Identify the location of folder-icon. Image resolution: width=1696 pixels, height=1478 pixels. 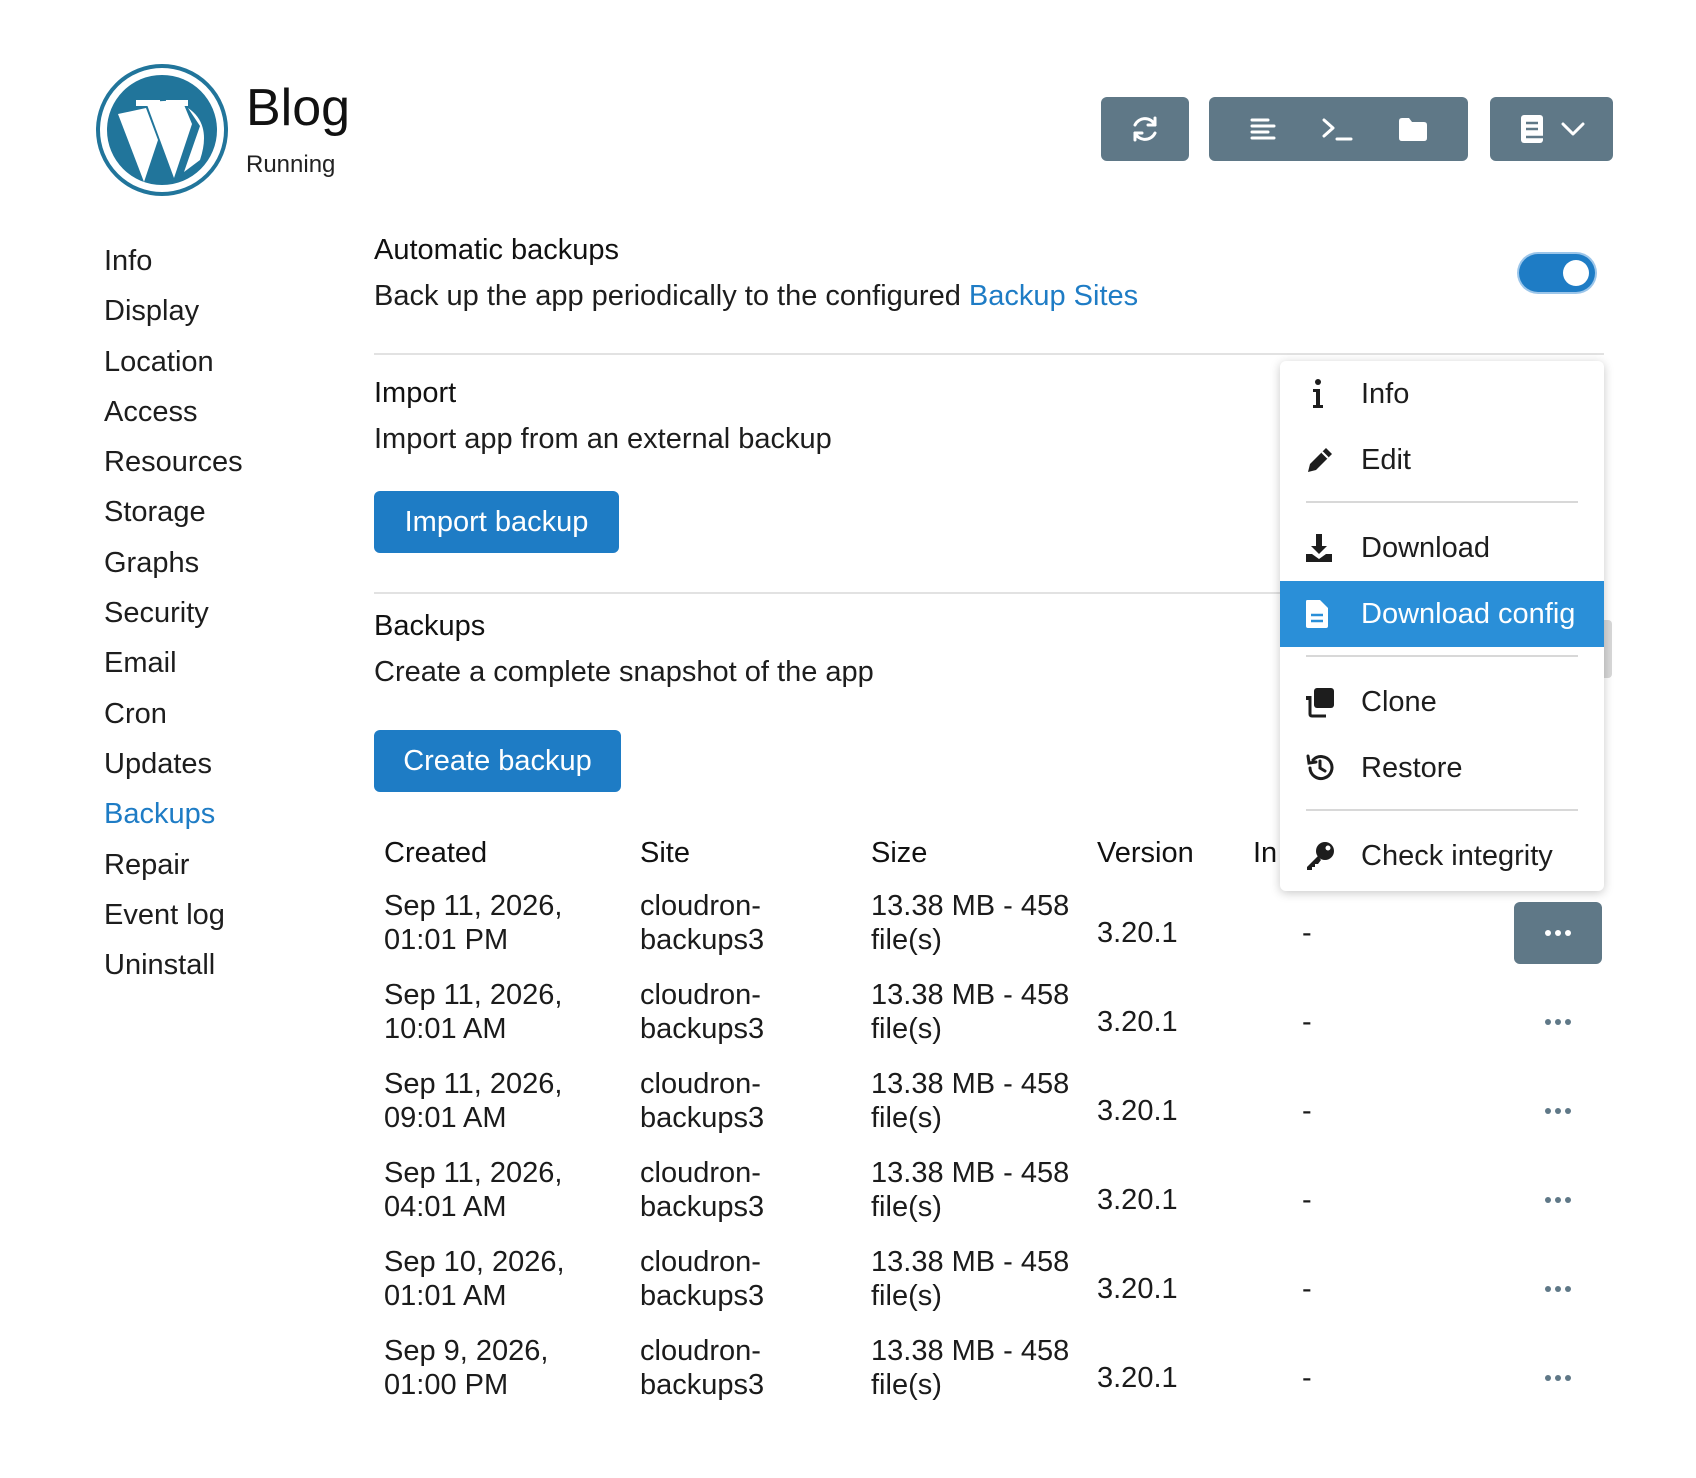
(1413, 129).